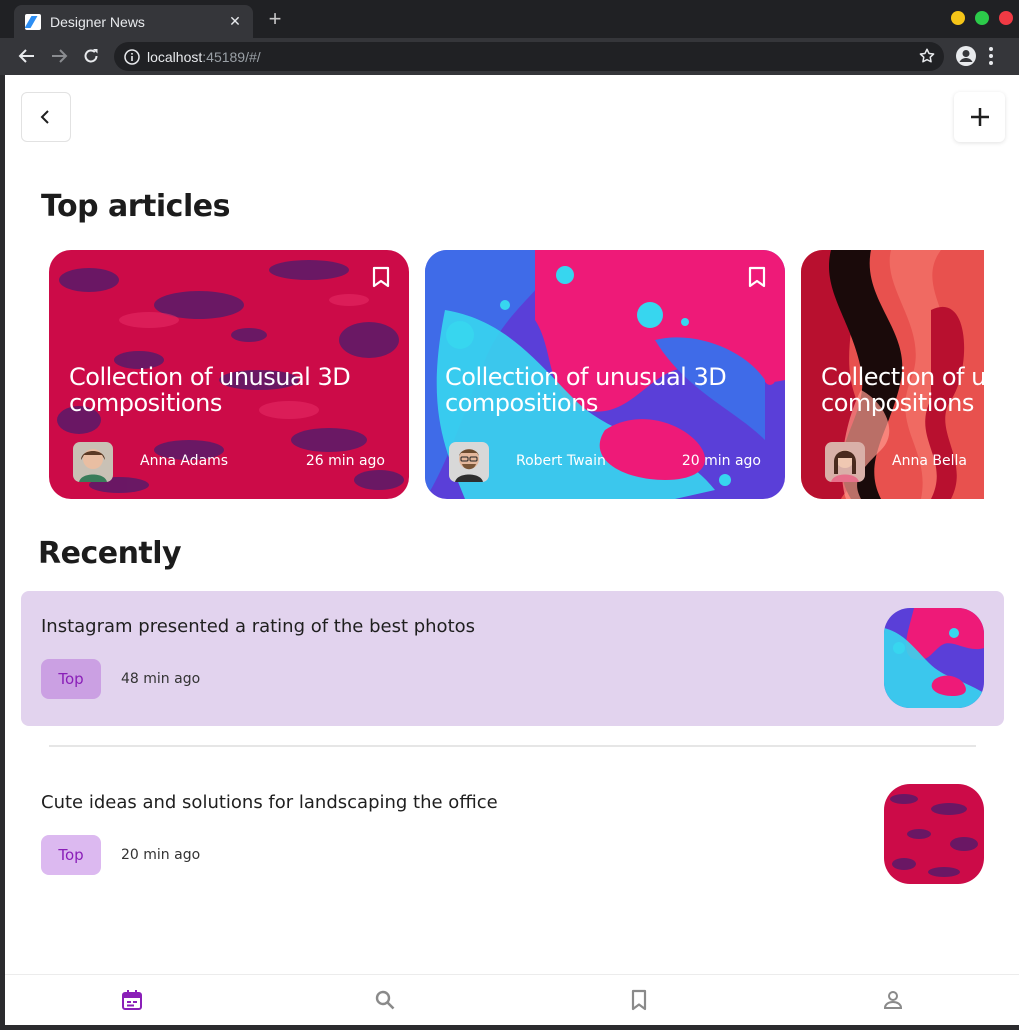 The height and width of the screenshot is (1030, 1019). I want to click on chevron-left-icon, so click(44, 117).